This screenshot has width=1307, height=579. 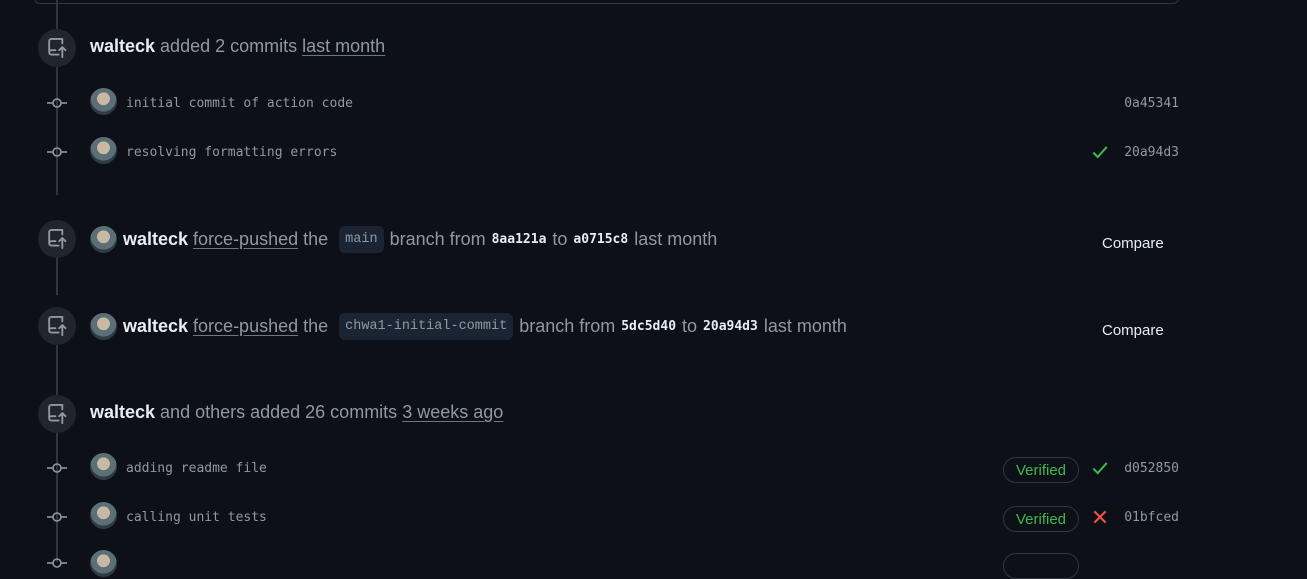 I want to click on commit-message-link: calling unit tests, so click(x=196, y=517).